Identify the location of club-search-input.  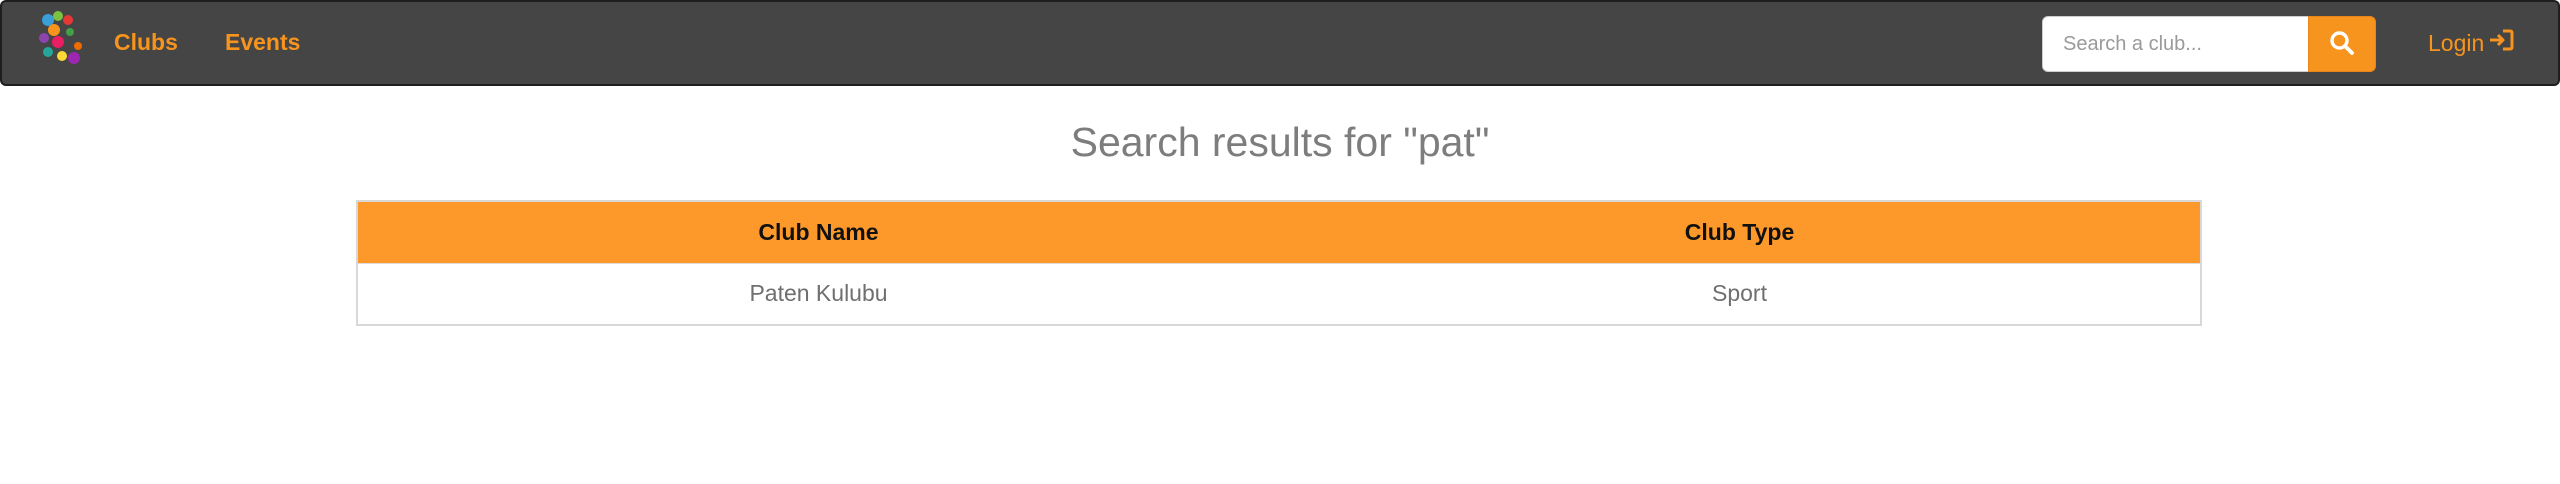
(2176, 44).